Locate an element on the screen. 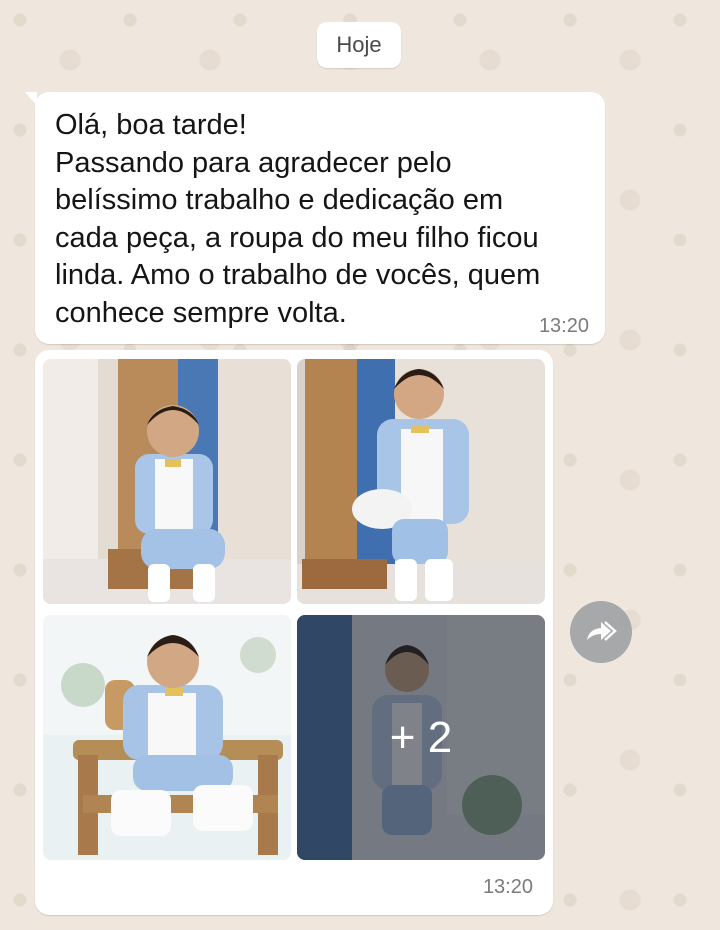 The width and height of the screenshot is (720, 930). photo-3-image is located at coordinates (167, 737).